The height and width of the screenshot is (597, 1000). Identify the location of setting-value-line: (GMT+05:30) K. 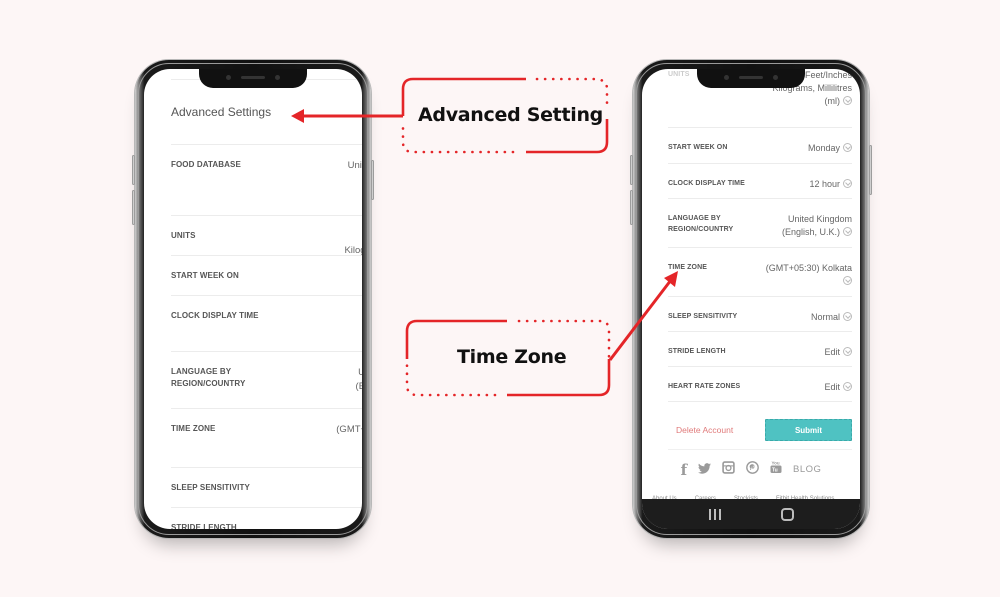
(349, 430).